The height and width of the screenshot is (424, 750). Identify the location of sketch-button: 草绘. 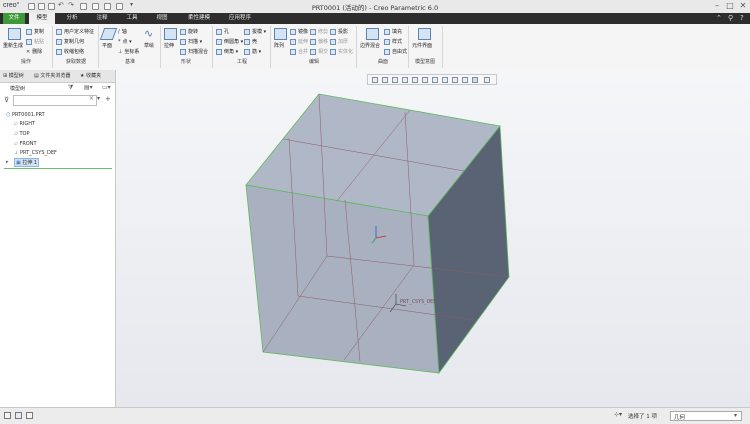
(149, 45).